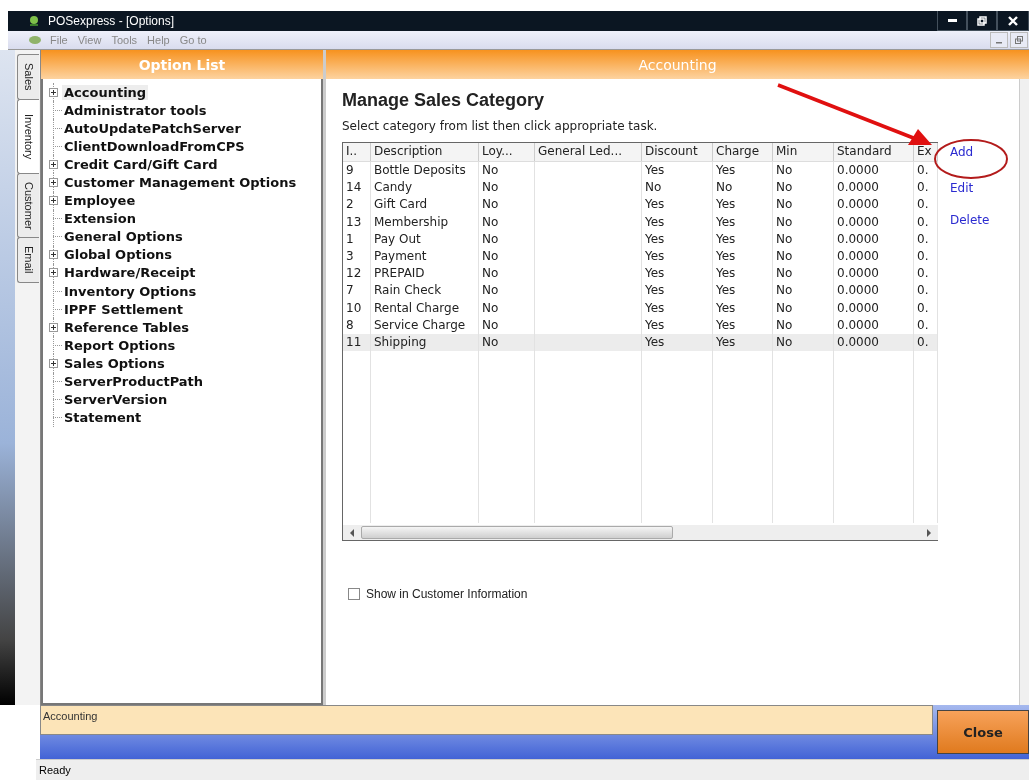 The height and width of the screenshot is (780, 1029). I want to click on tree-item: Credit Card/Gift Card, so click(141, 164).